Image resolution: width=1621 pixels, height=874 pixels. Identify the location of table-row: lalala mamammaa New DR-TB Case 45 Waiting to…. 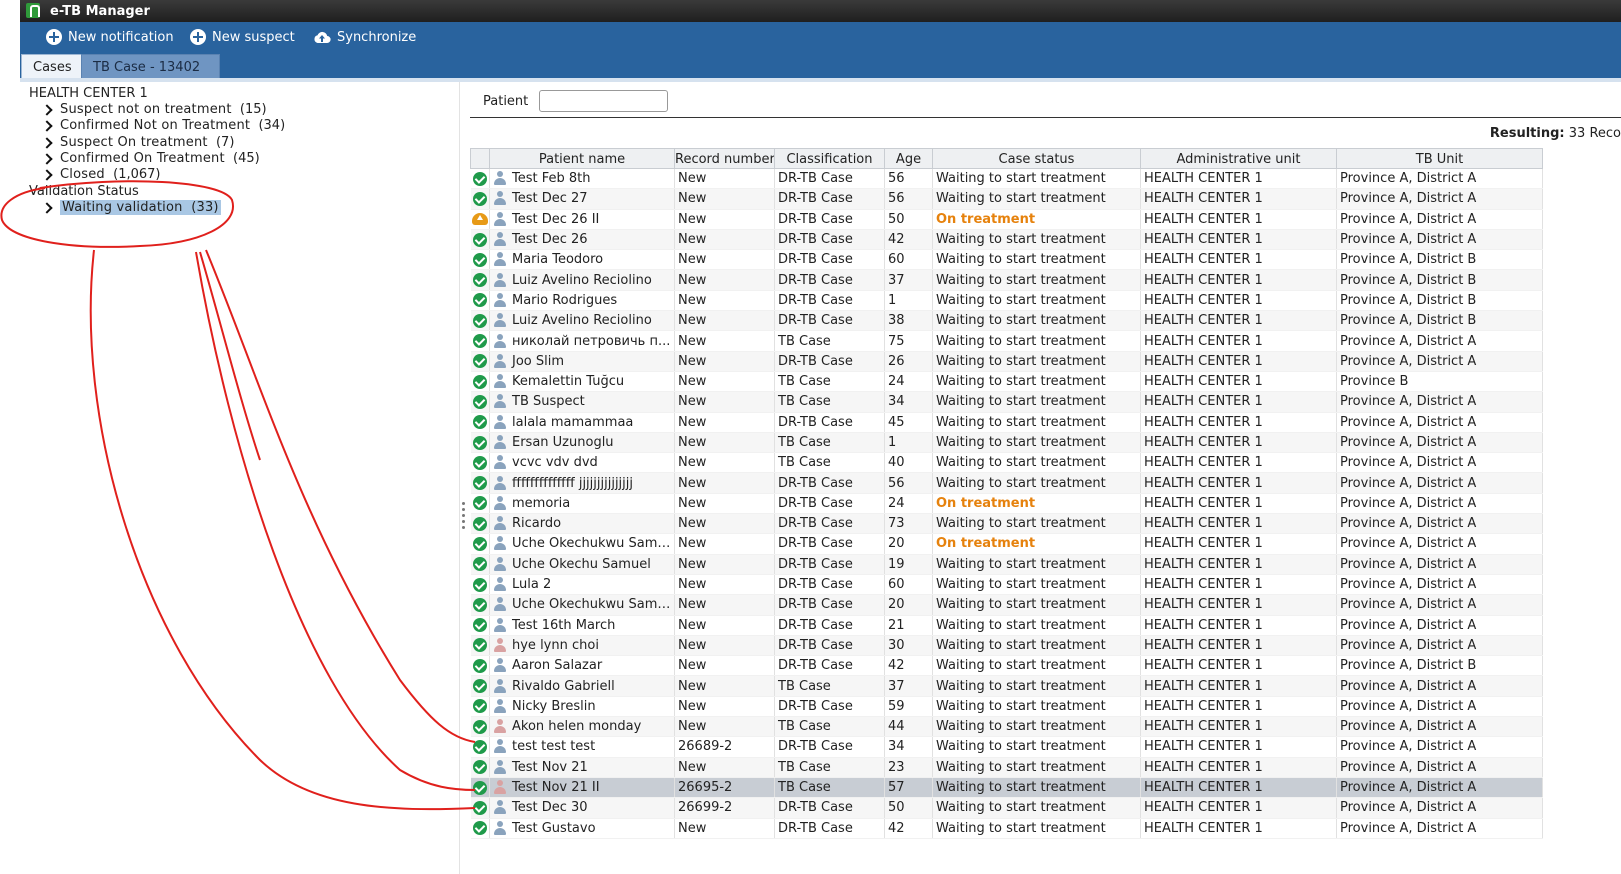
(1006, 422).